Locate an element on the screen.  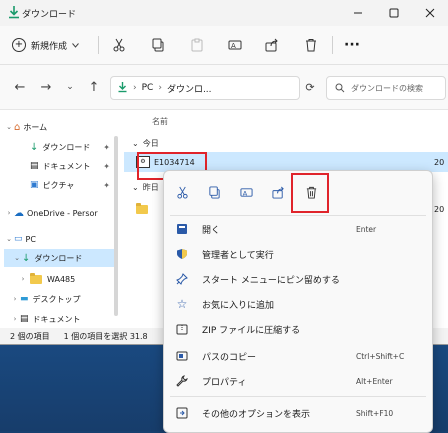
more-dots-icon: ··· is located at coordinates (352, 45).